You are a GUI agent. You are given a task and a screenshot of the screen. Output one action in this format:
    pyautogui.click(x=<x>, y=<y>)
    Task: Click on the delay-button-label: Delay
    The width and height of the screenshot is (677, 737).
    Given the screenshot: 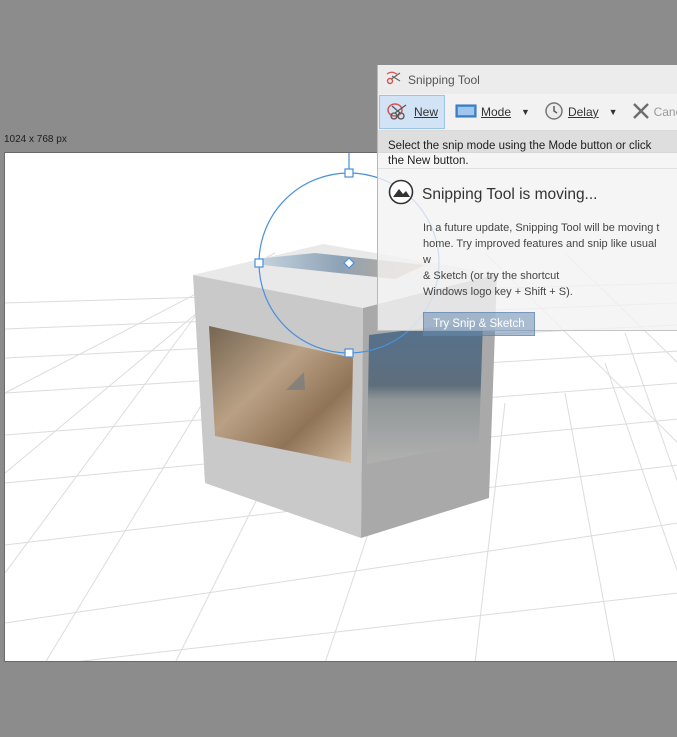 What is the action you would take?
    pyautogui.click(x=583, y=112)
    